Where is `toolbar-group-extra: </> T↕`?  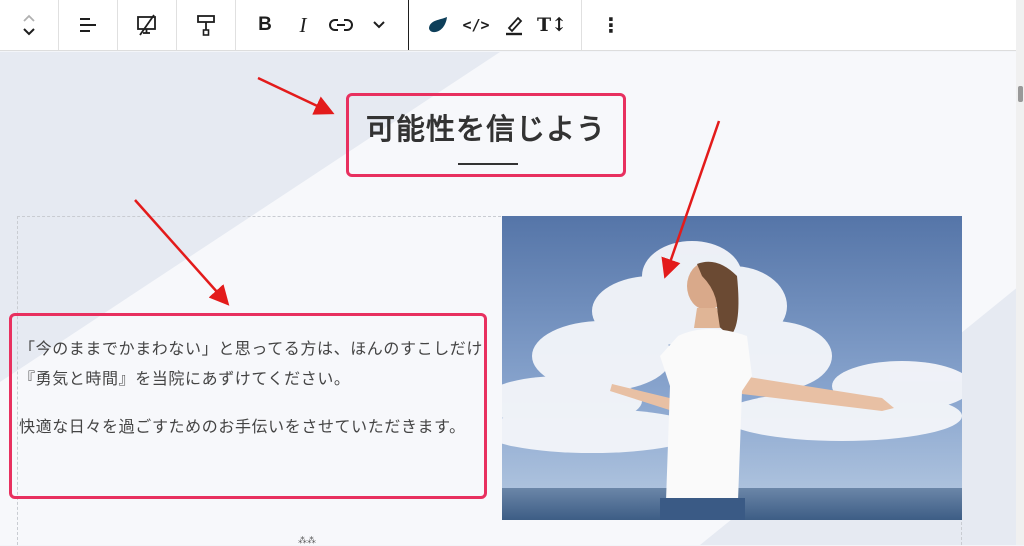
toolbar-group-extra: </> T↕ is located at coordinates (495, 25).